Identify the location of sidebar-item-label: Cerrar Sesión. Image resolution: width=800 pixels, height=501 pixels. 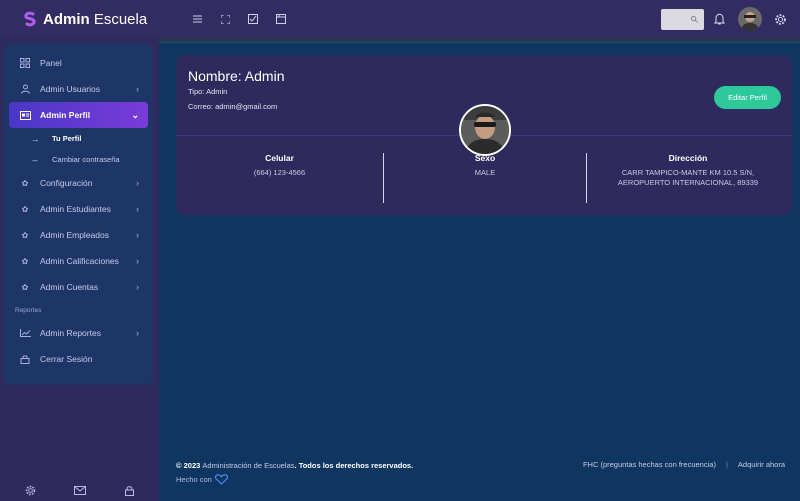
(66, 359).